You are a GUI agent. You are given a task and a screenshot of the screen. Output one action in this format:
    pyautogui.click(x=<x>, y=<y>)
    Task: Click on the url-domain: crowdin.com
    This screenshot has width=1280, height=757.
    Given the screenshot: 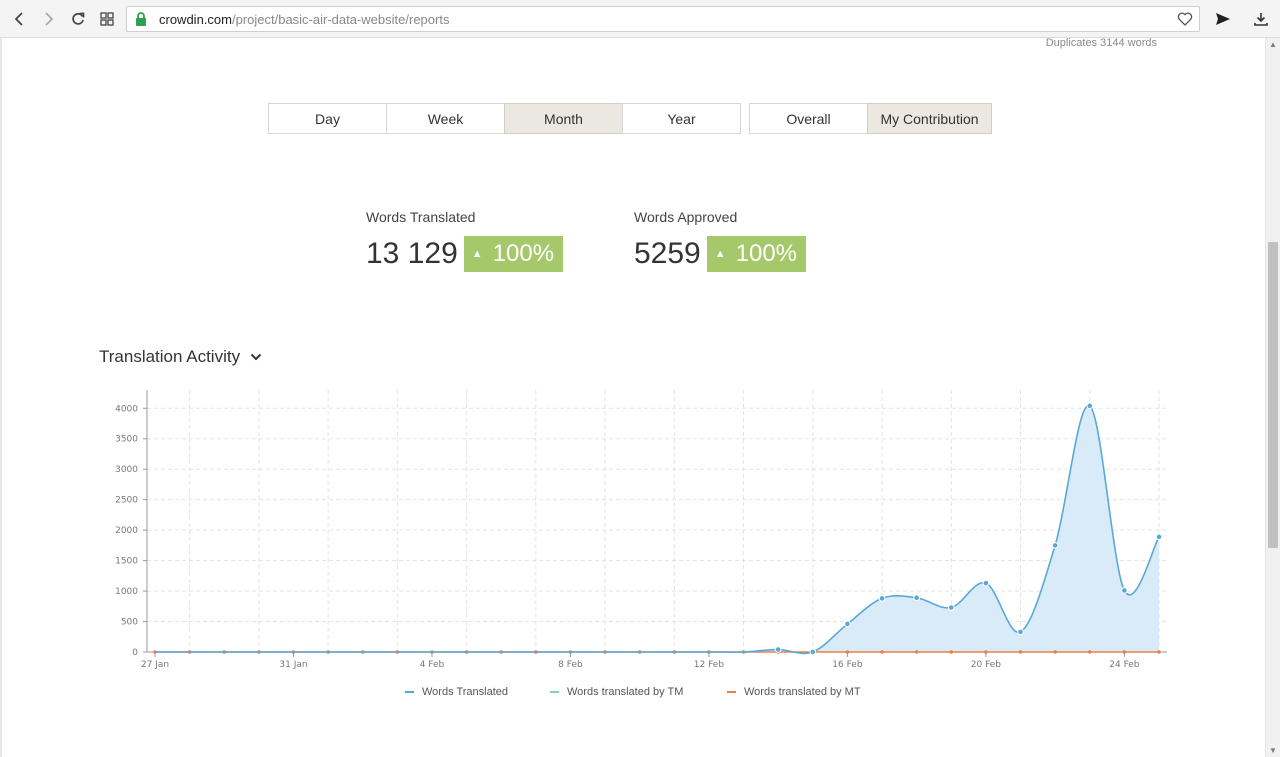 What is the action you would take?
    pyautogui.click(x=195, y=19)
    